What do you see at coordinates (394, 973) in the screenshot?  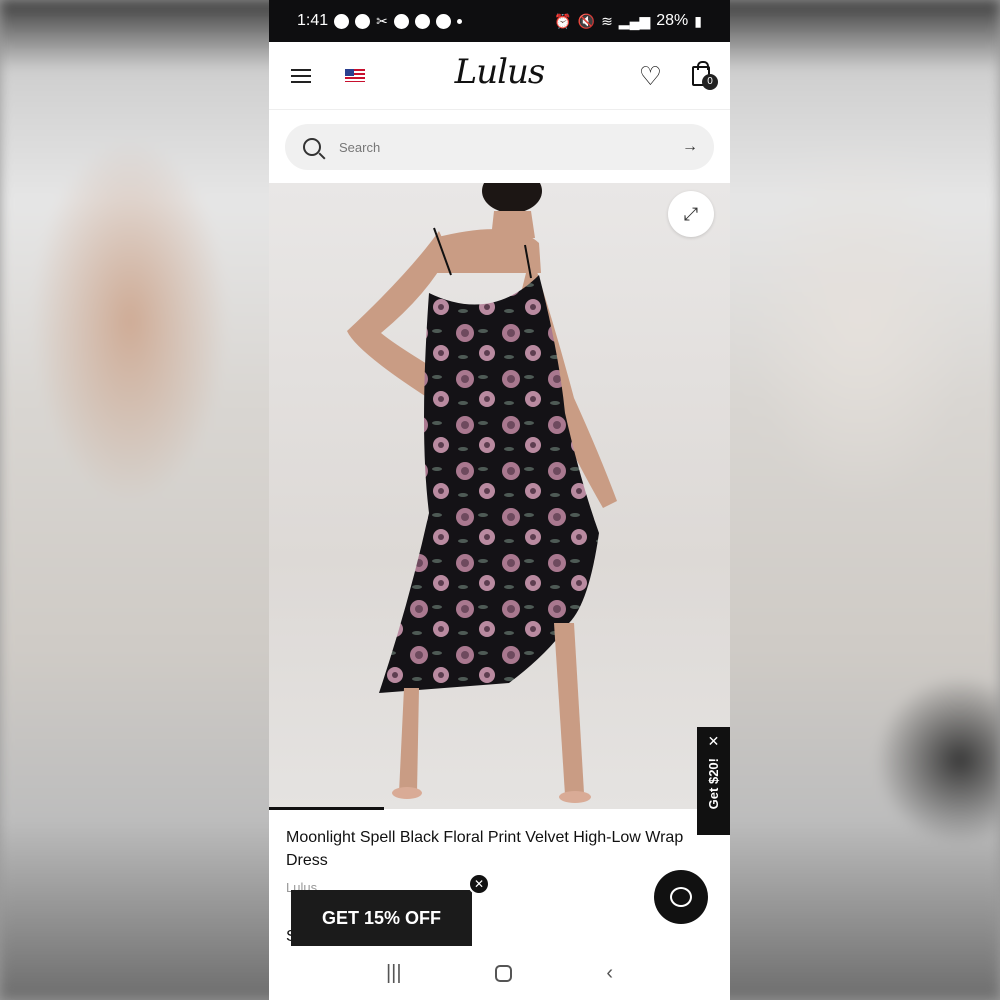 I see `recent-apps-icon: |||` at bounding box center [394, 973].